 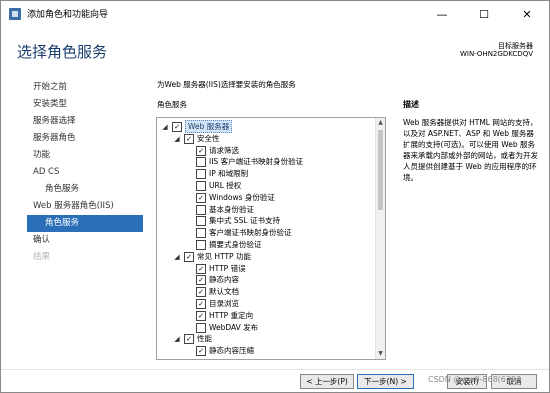 What do you see at coordinates (224, 292) in the screenshot?
I see `tree-row-label: 默认文档` at bounding box center [224, 292].